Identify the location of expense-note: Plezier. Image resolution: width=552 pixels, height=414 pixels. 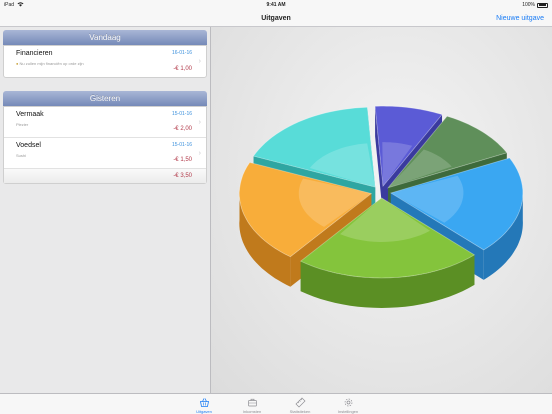
(22, 124).